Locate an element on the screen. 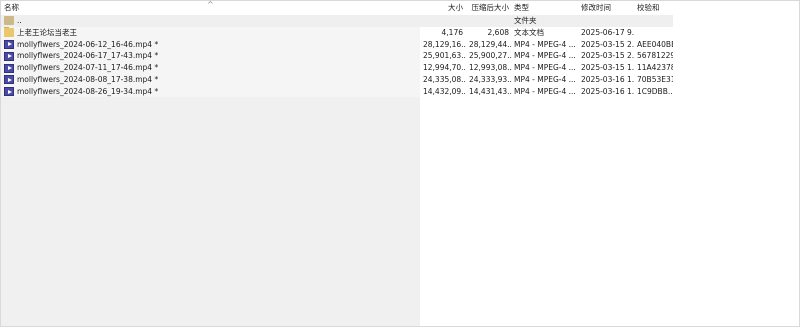 This screenshot has width=800, height=327. column-header-modified-label: 修改时间 is located at coordinates (596, 7).